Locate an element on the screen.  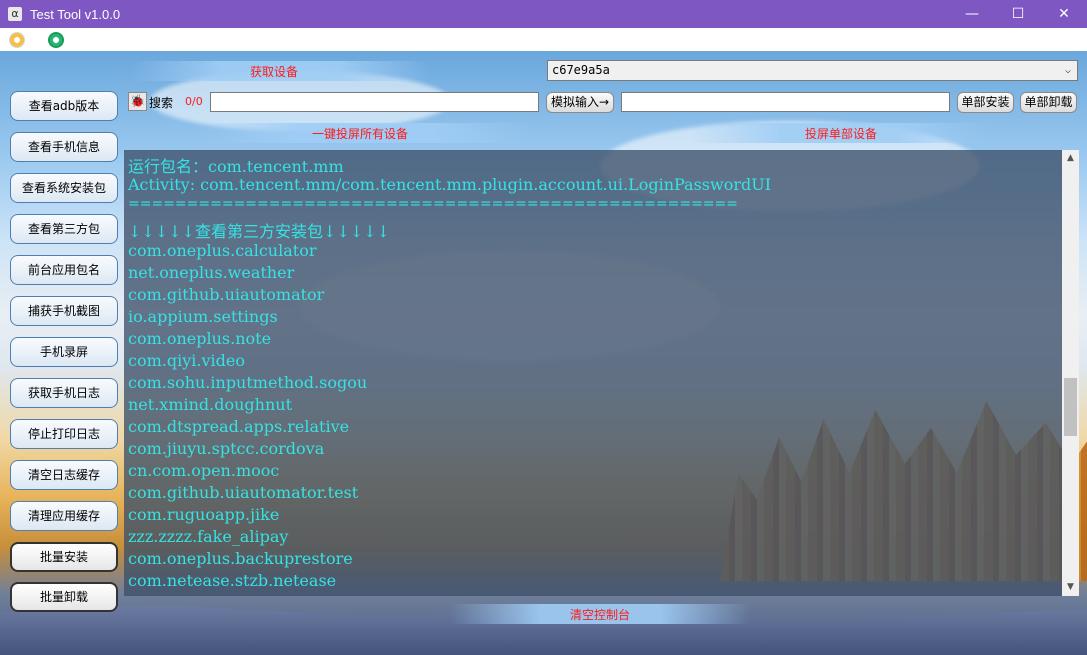
minimize-button: — is located at coordinates (972, 14).